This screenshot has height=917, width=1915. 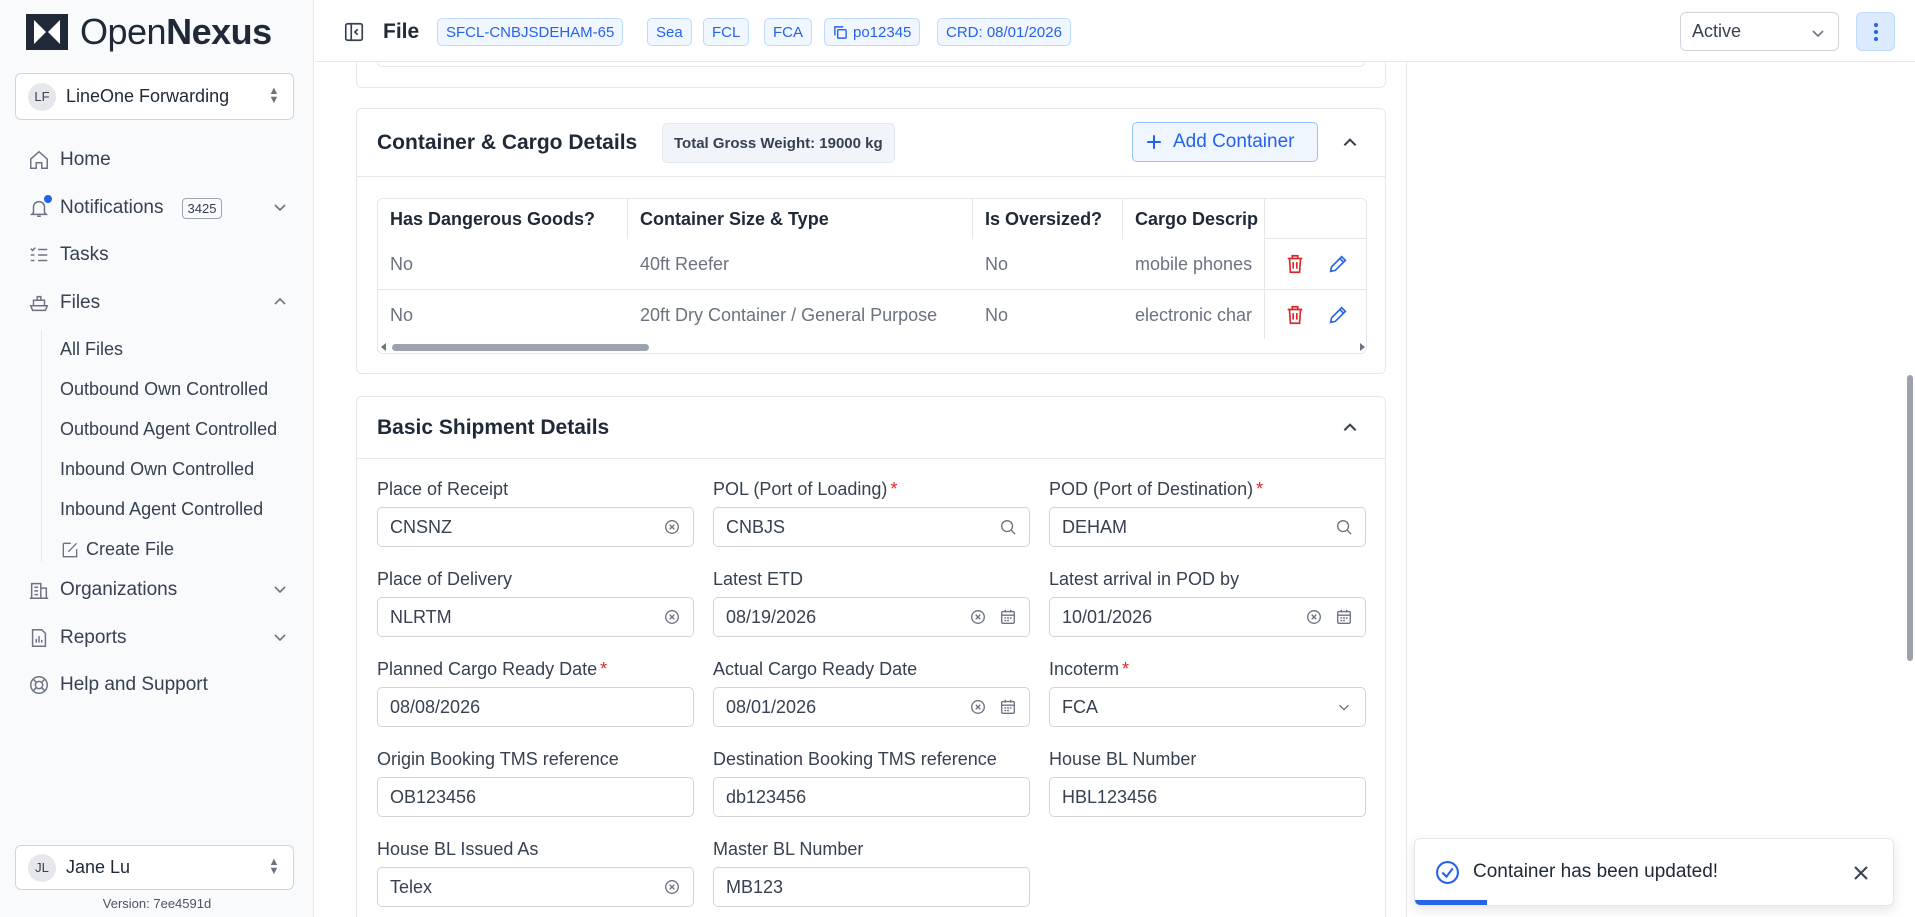 What do you see at coordinates (421, 526) in the screenshot?
I see `field-value: CNSNZ` at bounding box center [421, 526].